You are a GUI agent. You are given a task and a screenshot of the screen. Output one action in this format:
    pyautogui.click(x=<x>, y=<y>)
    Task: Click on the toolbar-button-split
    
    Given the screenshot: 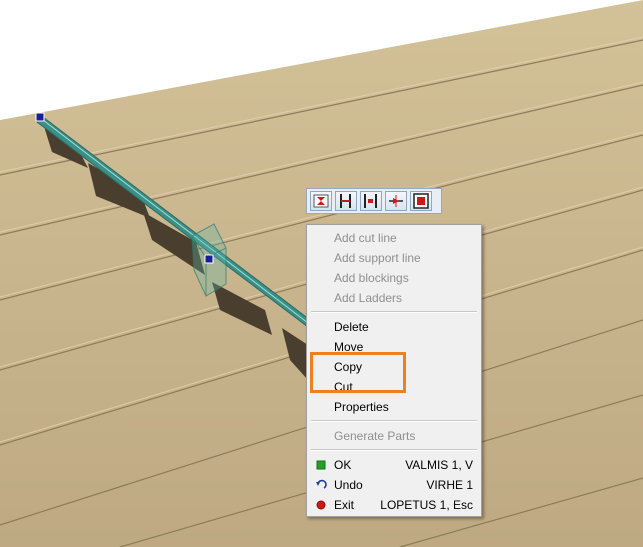 What is the action you would take?
    pyautogui.click(x=321, y=201)
    